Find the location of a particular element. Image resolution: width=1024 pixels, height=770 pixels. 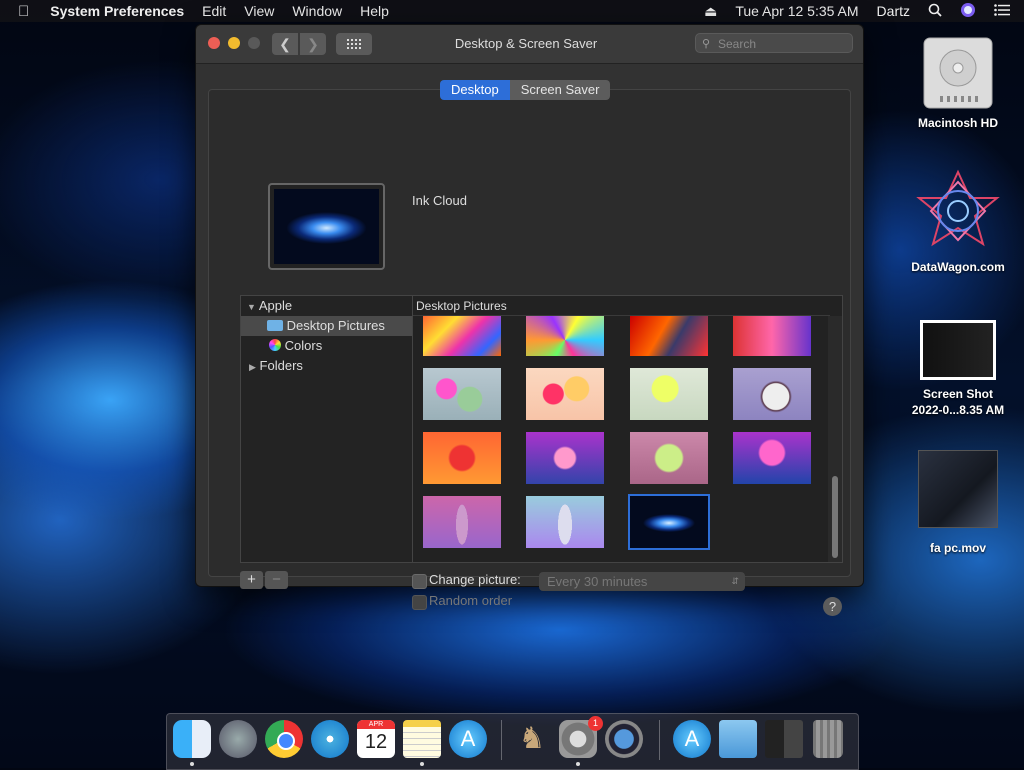

dock-notes-icon is located at coordinates (422, 739).